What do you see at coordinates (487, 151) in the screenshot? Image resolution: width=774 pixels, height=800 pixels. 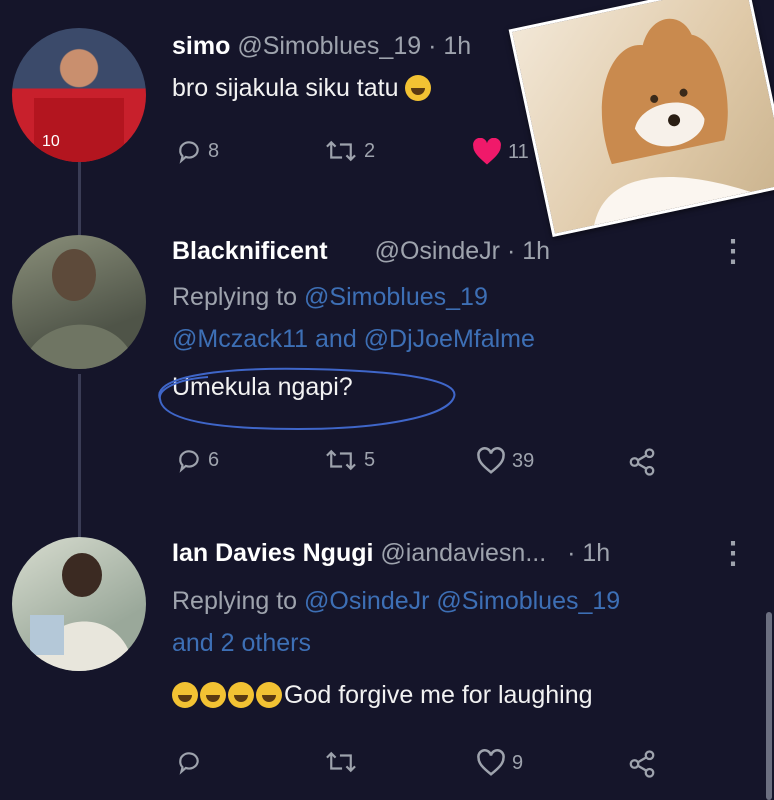 I see `heart-icon` at bounding box center [487, 151].